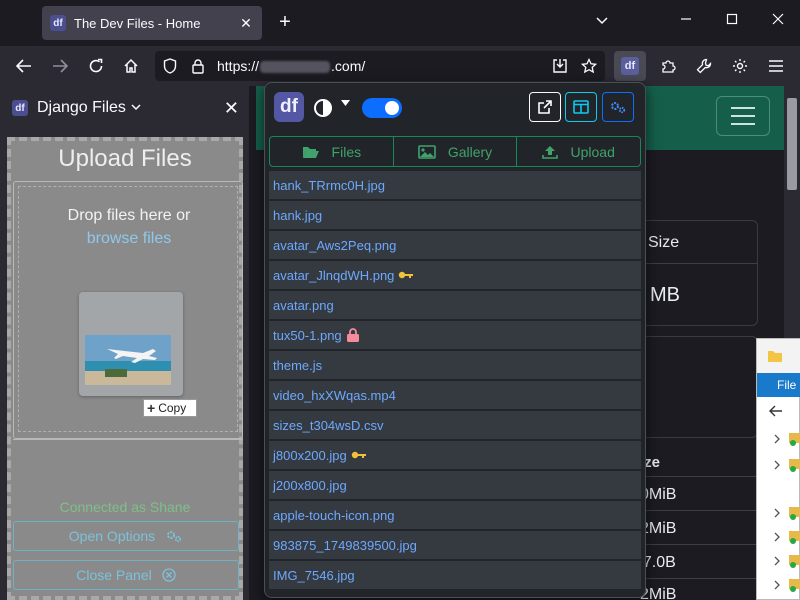 Image resolution: width=800 pixels, height=600 pixels. Describe the element at coordinates (665, 295) in the screenshot. I see `size-value: MB` at that location.